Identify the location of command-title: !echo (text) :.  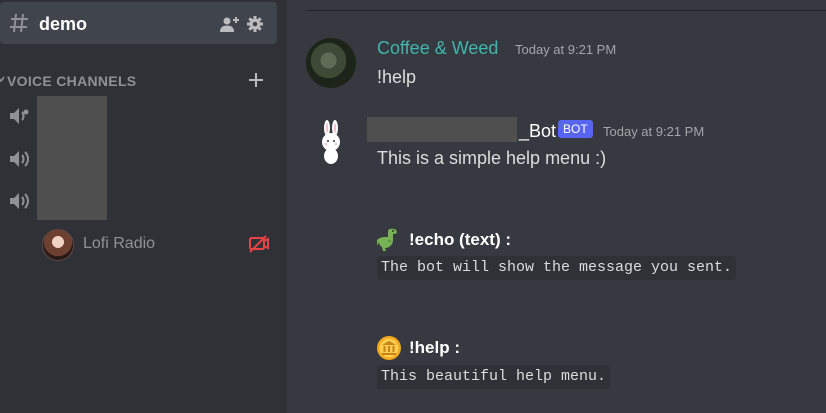
(460, 239).